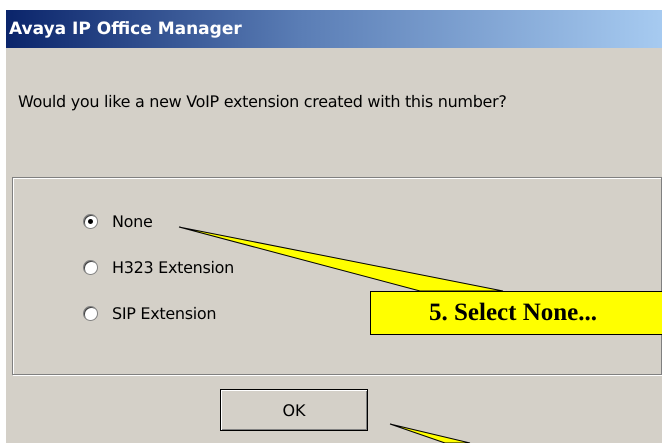  Describe the element at coordinates (132, 221) in the screenshot. I see `option-label: None` at that location.